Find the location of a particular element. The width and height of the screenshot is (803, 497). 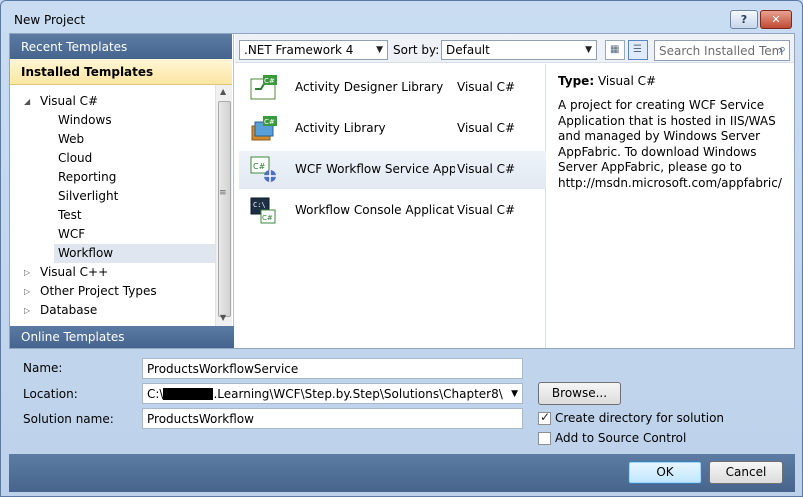

template-type: Type: Visual C# is located at coordinates (607, 81).